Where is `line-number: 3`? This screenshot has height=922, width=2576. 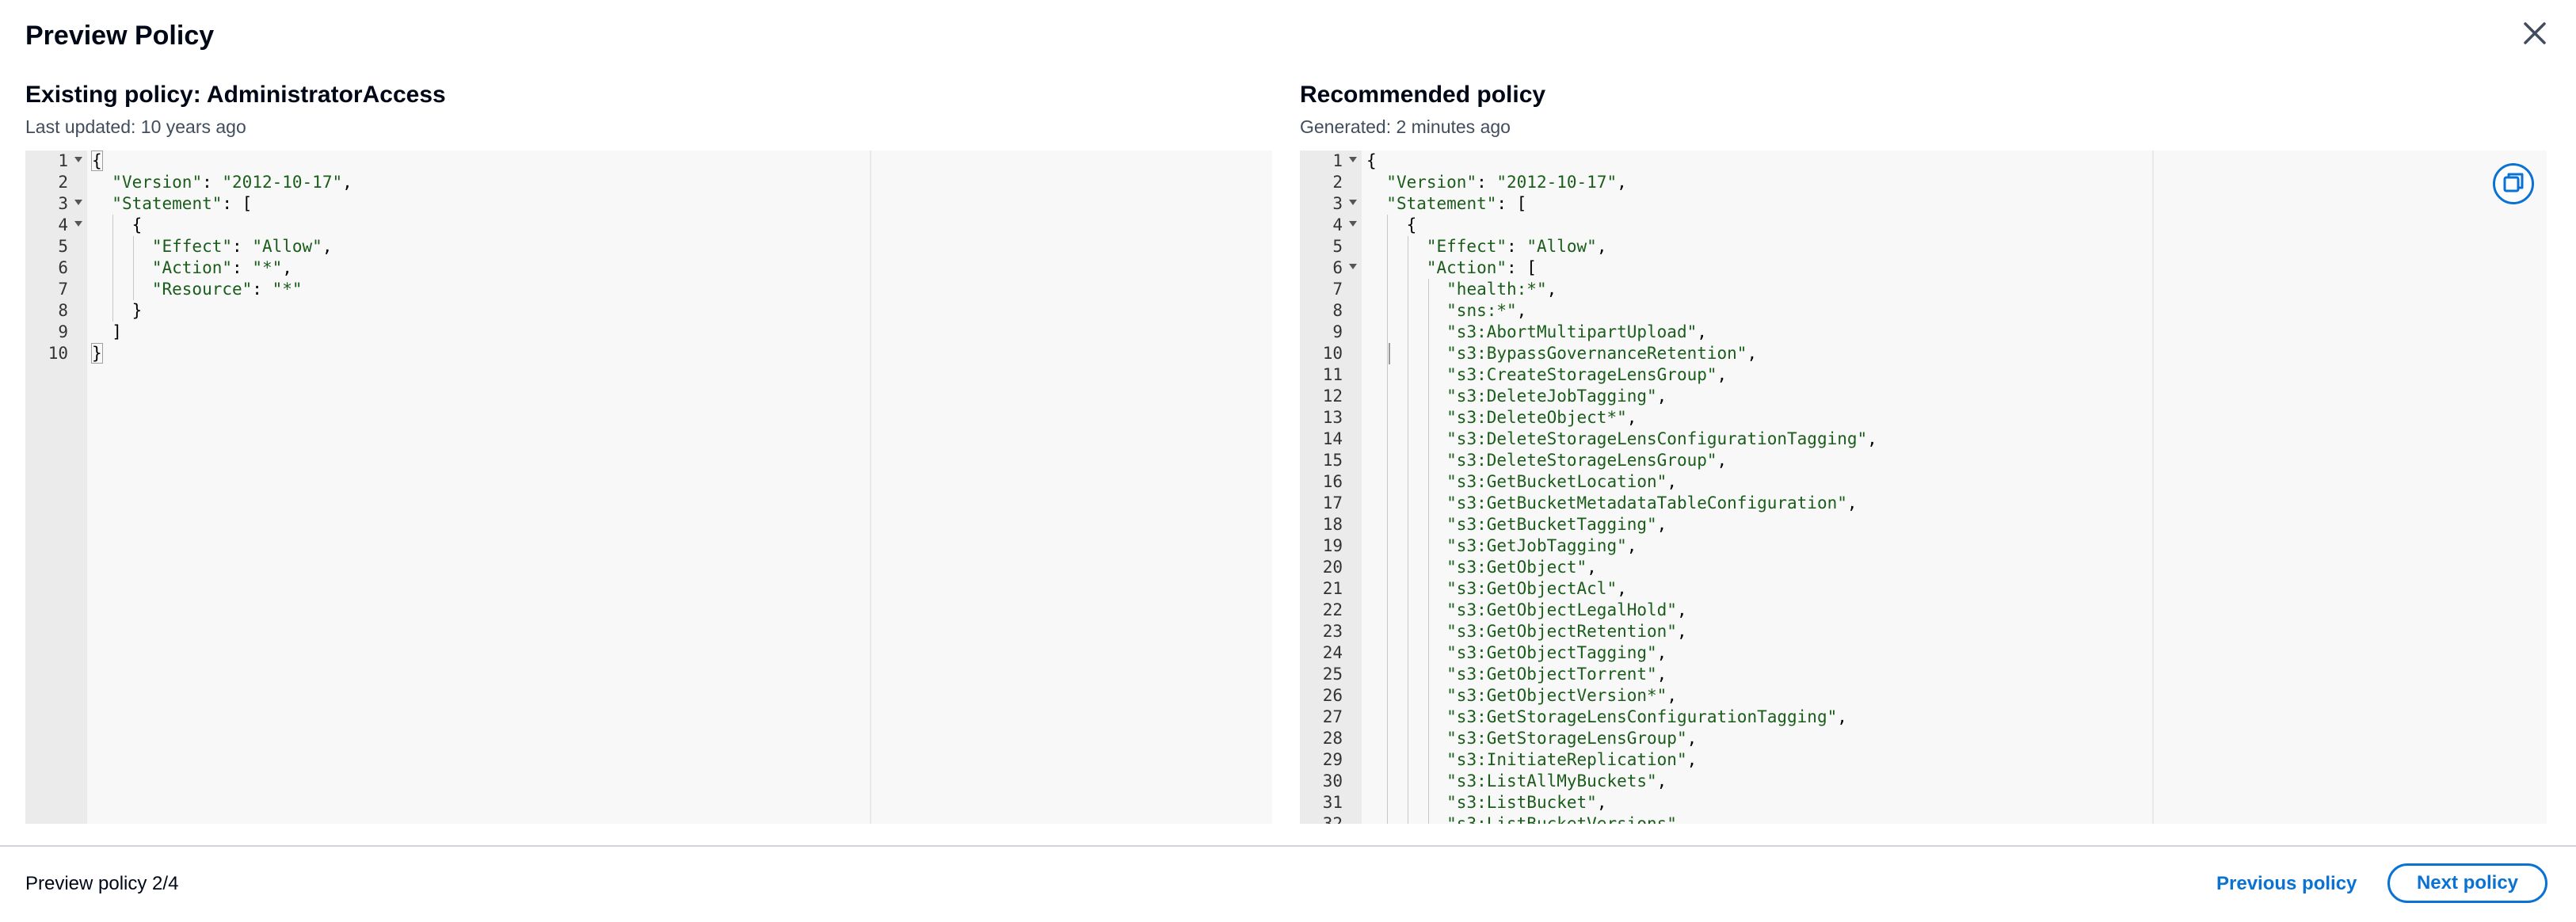
line-number: 3 is located at coordinates (56, 204).